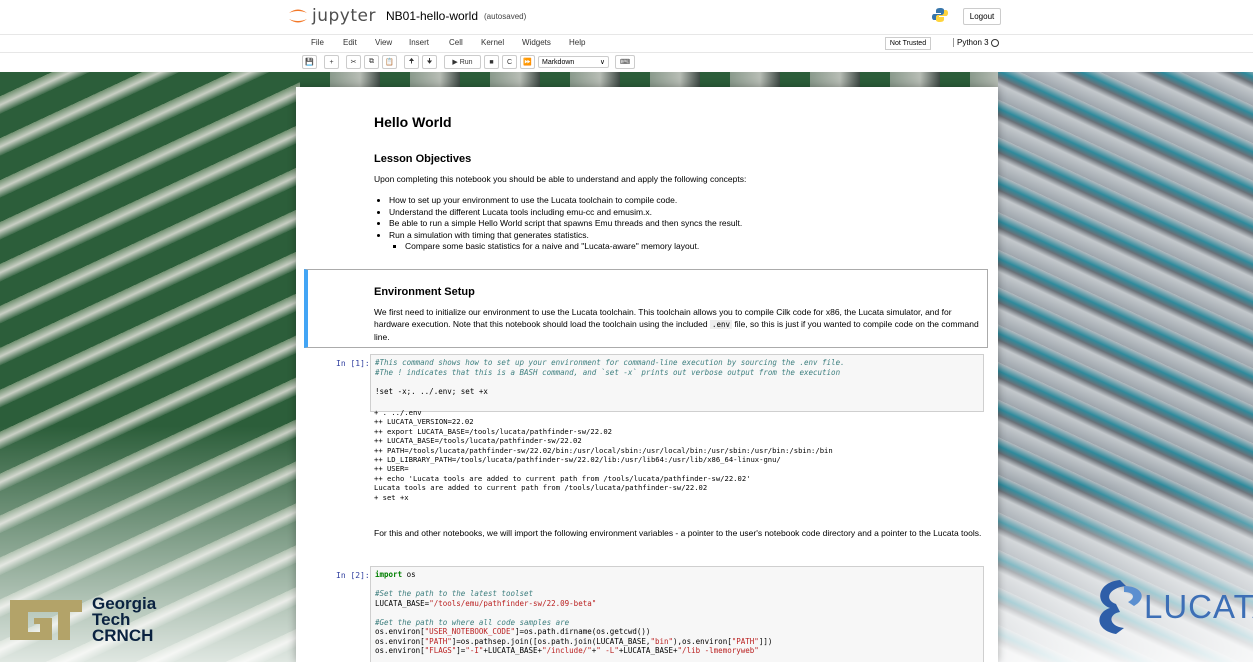 This screenshot has width=1253, height=662. Describe the element at coordinates (607, 650) in the screenshot. I see `code-string: " -L"` at that location.